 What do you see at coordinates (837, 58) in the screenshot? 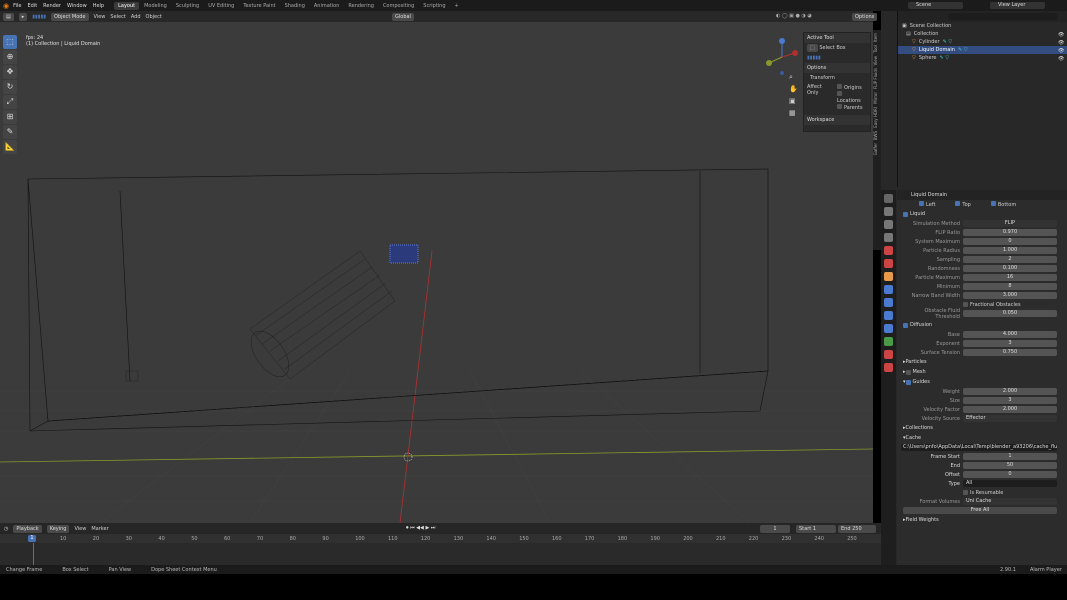
I see `select-mode-row: ▮▮▮▮▮` at bounding box center [837, 58].